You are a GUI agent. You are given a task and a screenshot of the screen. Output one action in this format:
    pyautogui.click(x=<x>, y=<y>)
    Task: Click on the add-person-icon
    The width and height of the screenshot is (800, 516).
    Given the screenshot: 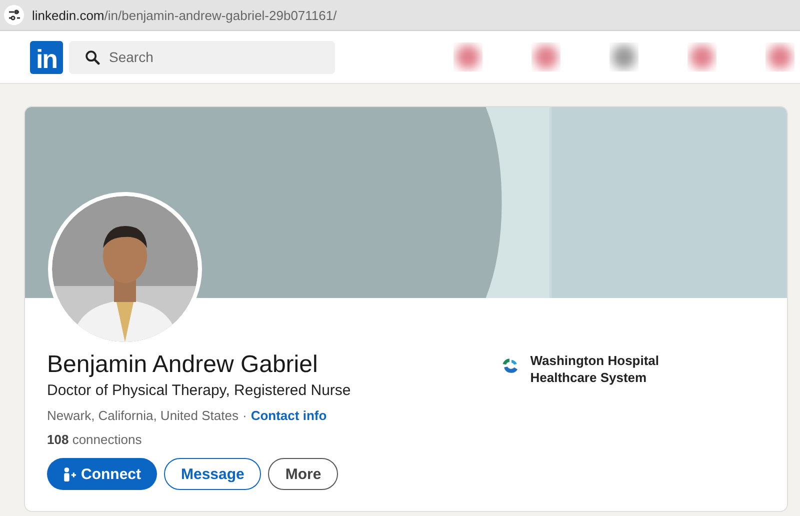 What is the action you would take?
    pyautogui.click(x=69, y=474)
    